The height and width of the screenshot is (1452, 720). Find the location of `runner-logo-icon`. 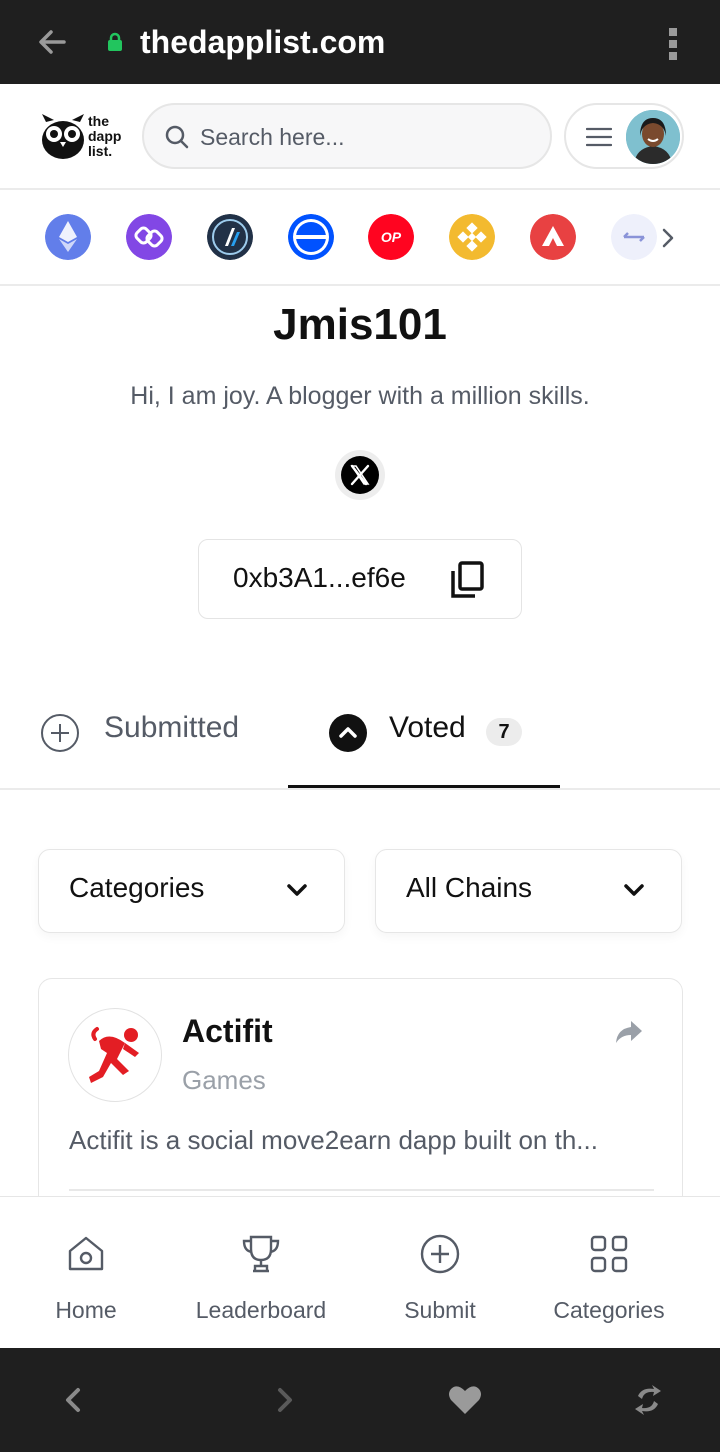

runner-logo-icon is located at coordinates (114, 1055).